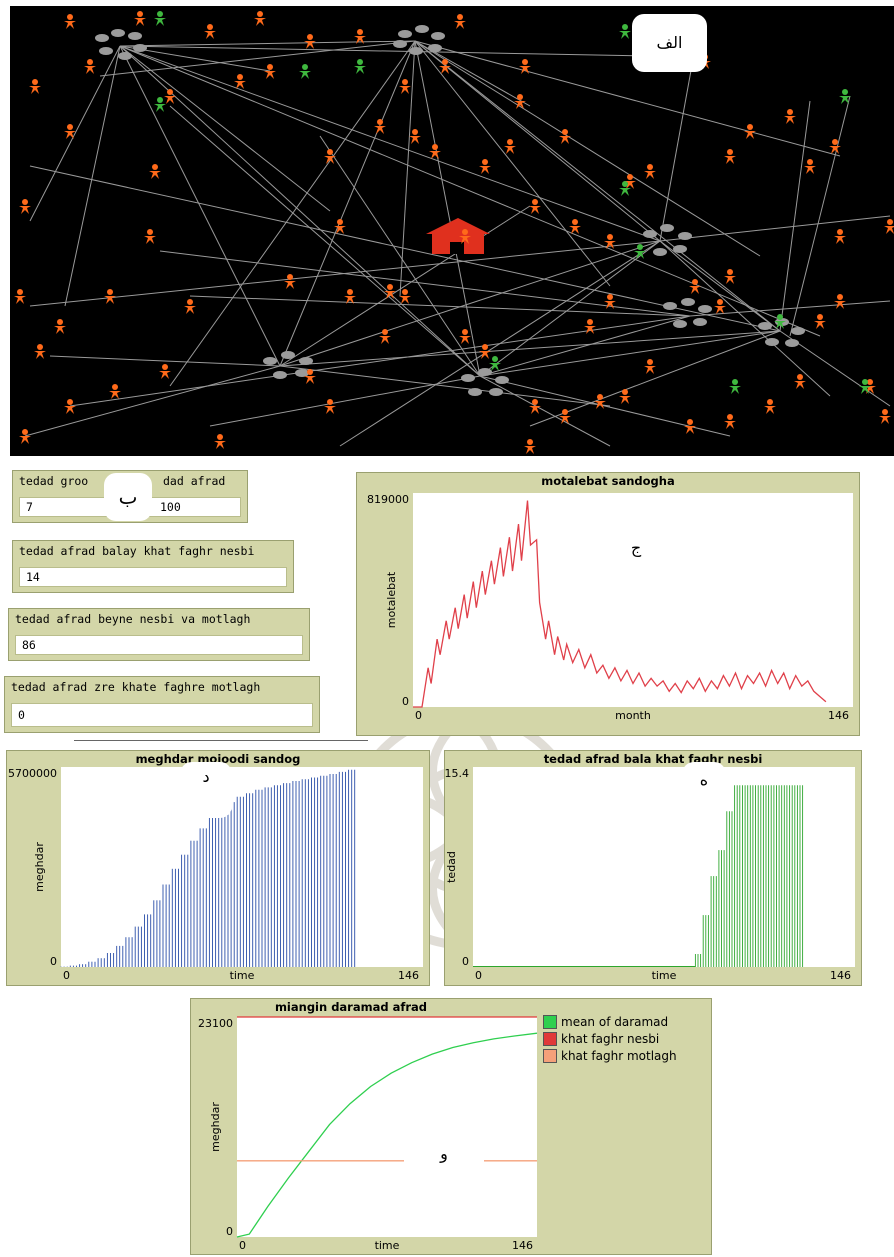 Image resolution: width=894 pixels, height=1257 pixels. Describe the element at coordinates (465, 961) in the screenshot. I see `y-min-label: 0` at that location.